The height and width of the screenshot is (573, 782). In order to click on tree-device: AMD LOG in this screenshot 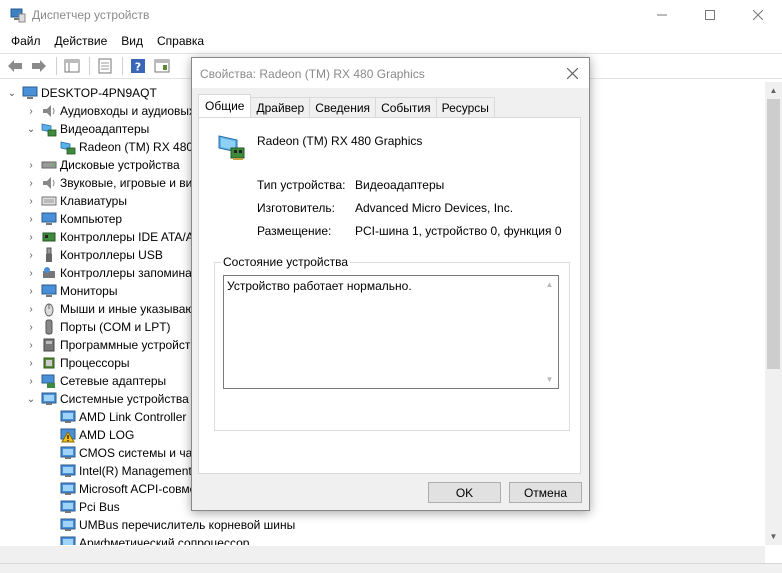, I will do `click(89, 435)`.